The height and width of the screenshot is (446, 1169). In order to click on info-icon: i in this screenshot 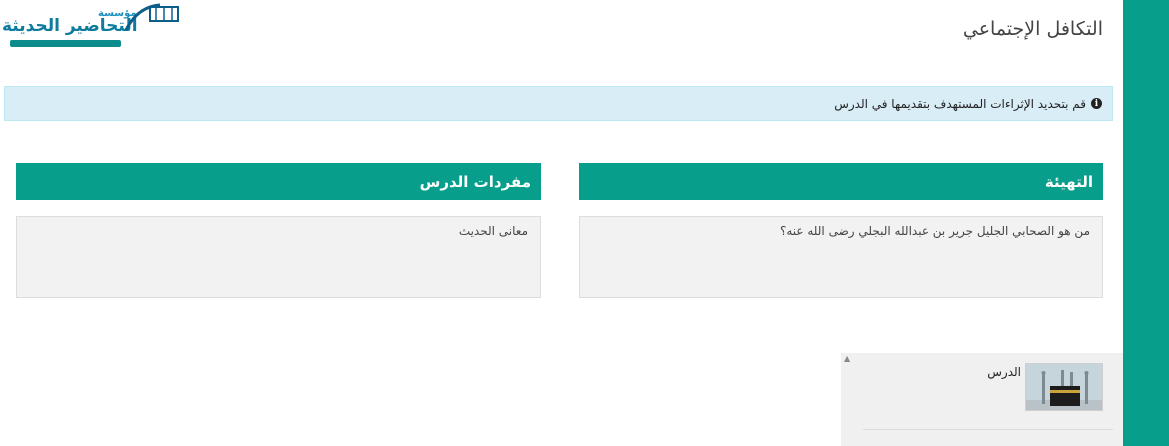, I will do `click(1096, 103)`.